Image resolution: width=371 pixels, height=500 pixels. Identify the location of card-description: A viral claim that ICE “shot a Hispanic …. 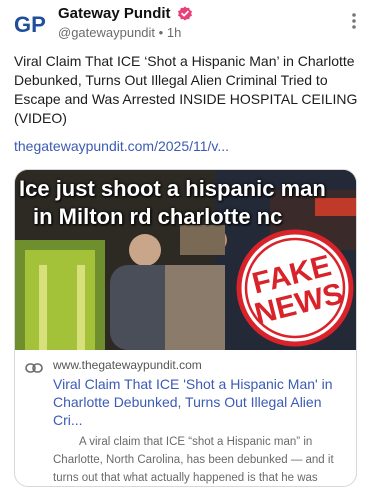
(193, 460).